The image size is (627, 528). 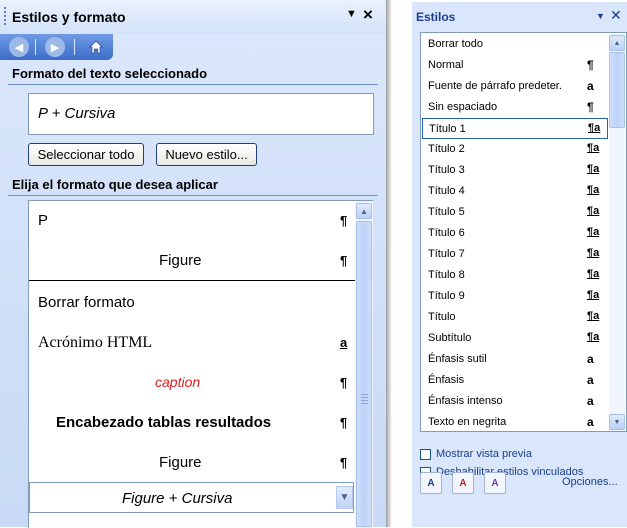 I want to click on styles-pane-title: Estilos, so click(x=436, y=17).